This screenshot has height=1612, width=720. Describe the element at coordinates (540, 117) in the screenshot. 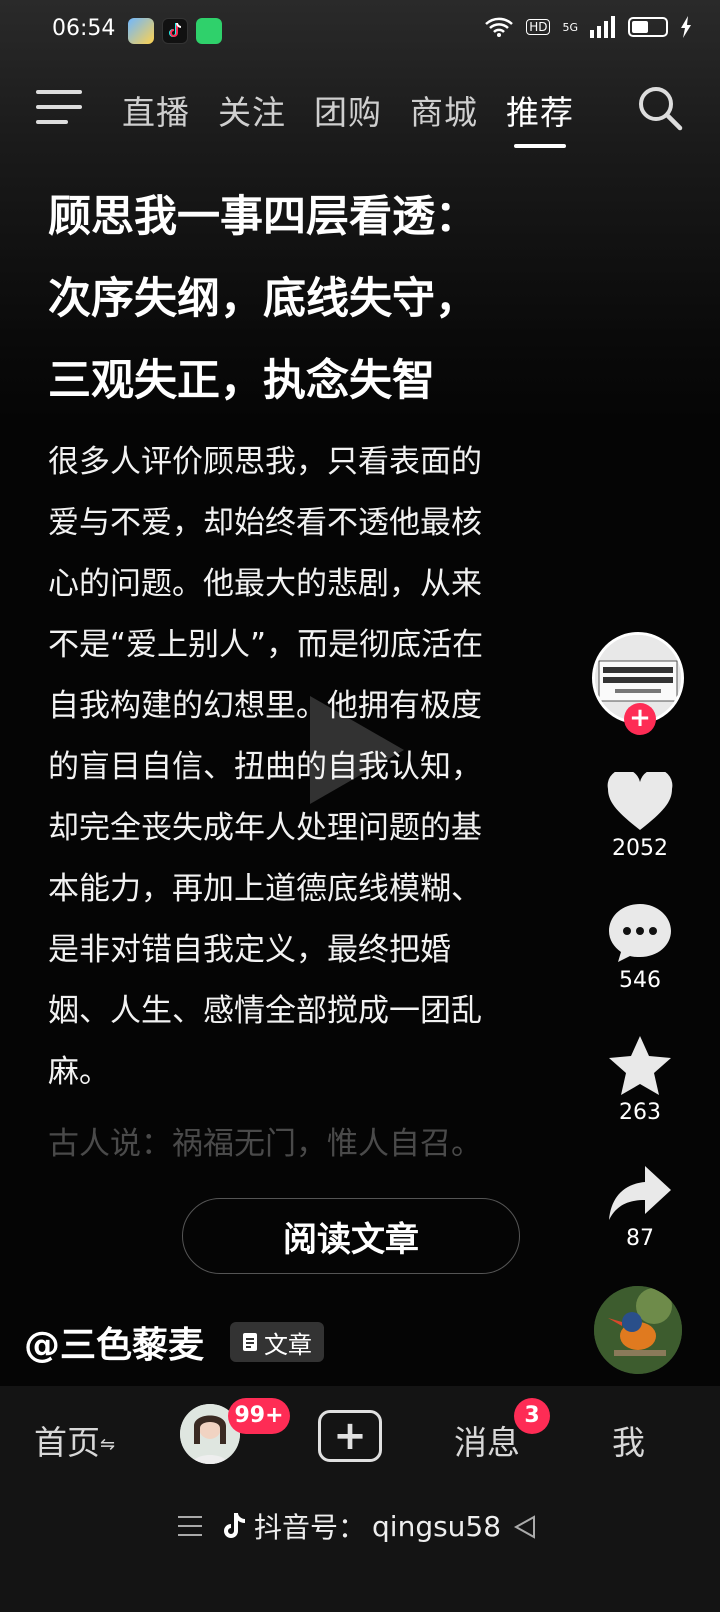

I see `tab-recommended: 推荐` at that location.